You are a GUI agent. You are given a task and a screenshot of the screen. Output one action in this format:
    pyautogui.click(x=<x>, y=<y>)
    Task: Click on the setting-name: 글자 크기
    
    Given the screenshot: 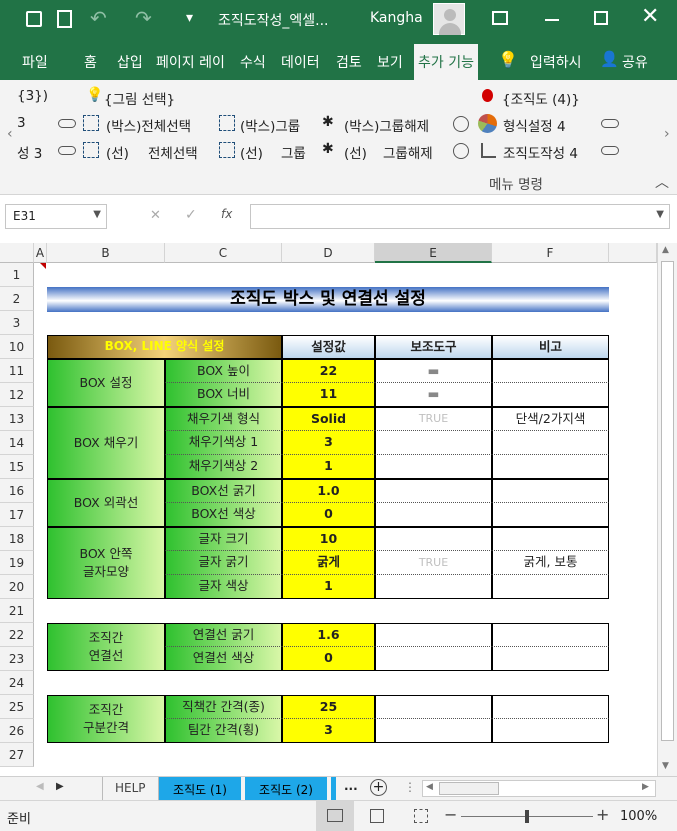 What is the action you would take?
    pyautogui.click(x=223, y=539)
    